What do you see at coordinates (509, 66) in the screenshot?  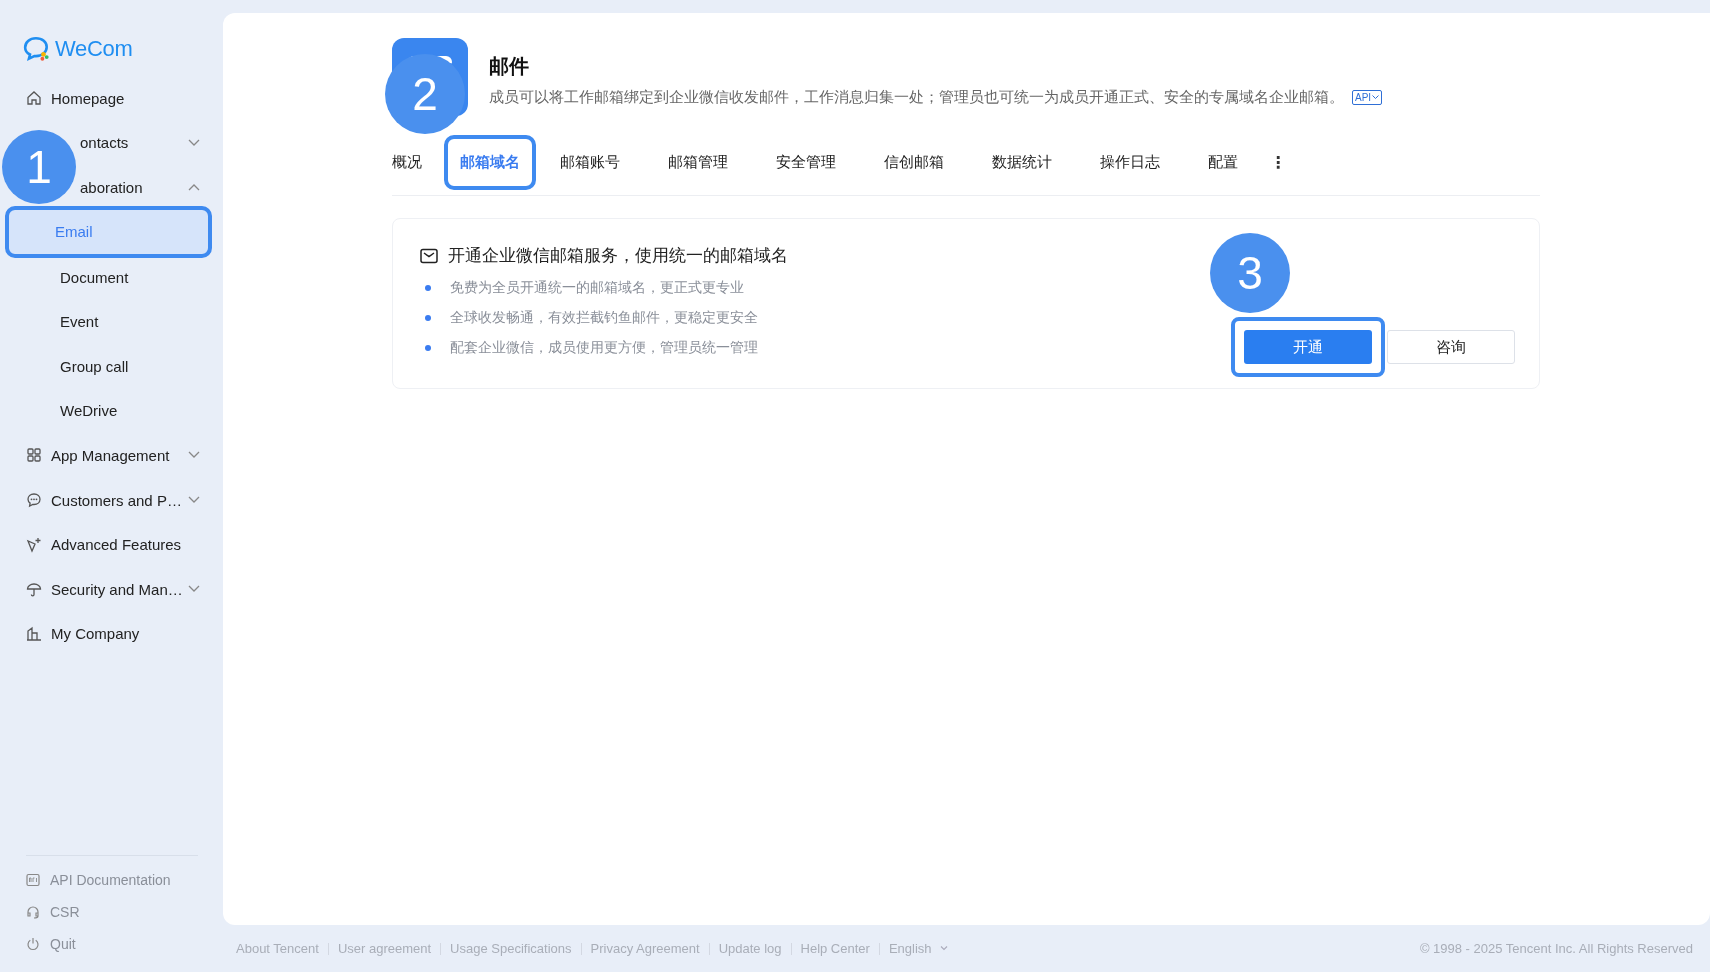 I see `page-title: 邮件` at bounding box center [509, 66].